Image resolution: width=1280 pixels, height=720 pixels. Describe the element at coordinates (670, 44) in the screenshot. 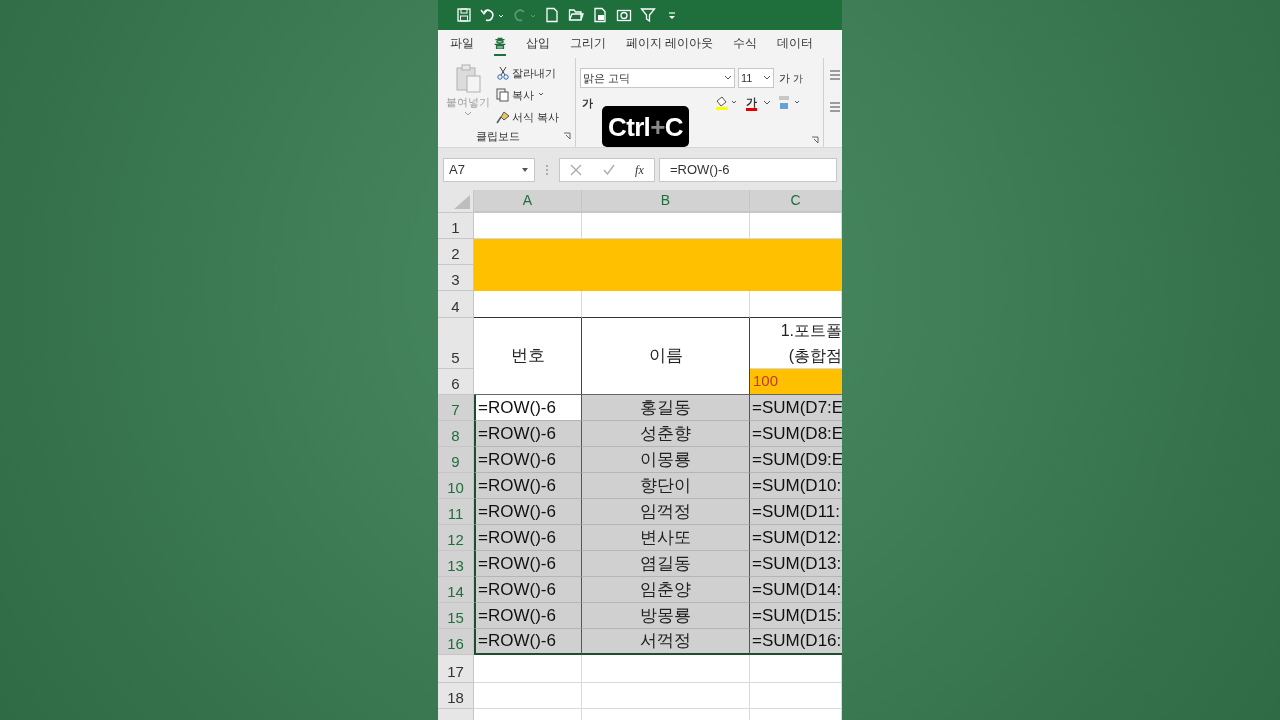

I see `ribbon-tab: 페이지 레이아웃` at that location.